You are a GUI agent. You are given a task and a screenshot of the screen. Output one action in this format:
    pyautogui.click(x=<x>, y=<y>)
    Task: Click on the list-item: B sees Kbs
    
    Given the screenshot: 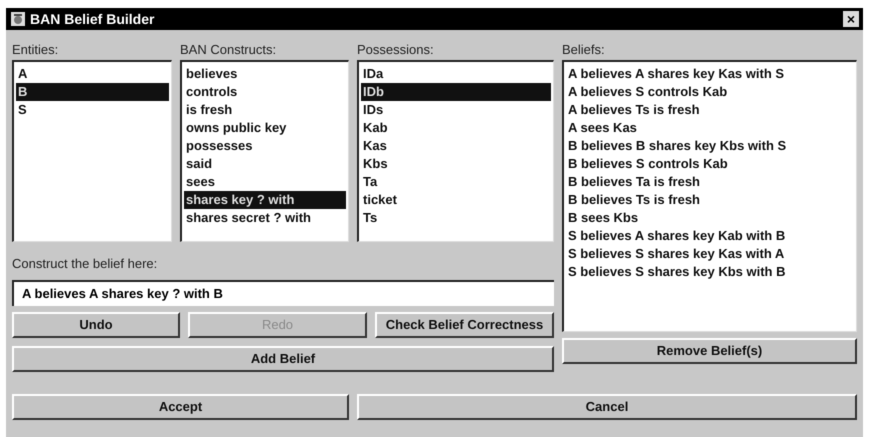 What is the action you would take?
    pyautogui.click(x=710, y=218)
    